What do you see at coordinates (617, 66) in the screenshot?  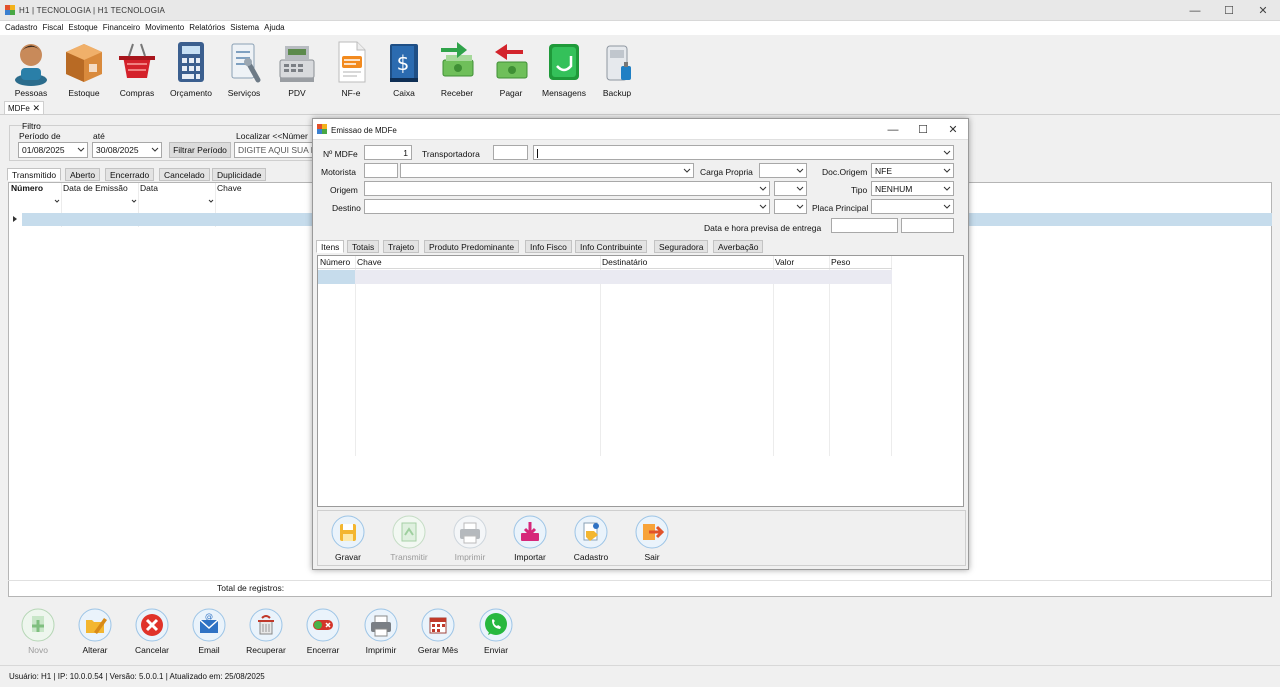 I see `toolbar-backup-button: Backup` at bounding box center [617, 66].